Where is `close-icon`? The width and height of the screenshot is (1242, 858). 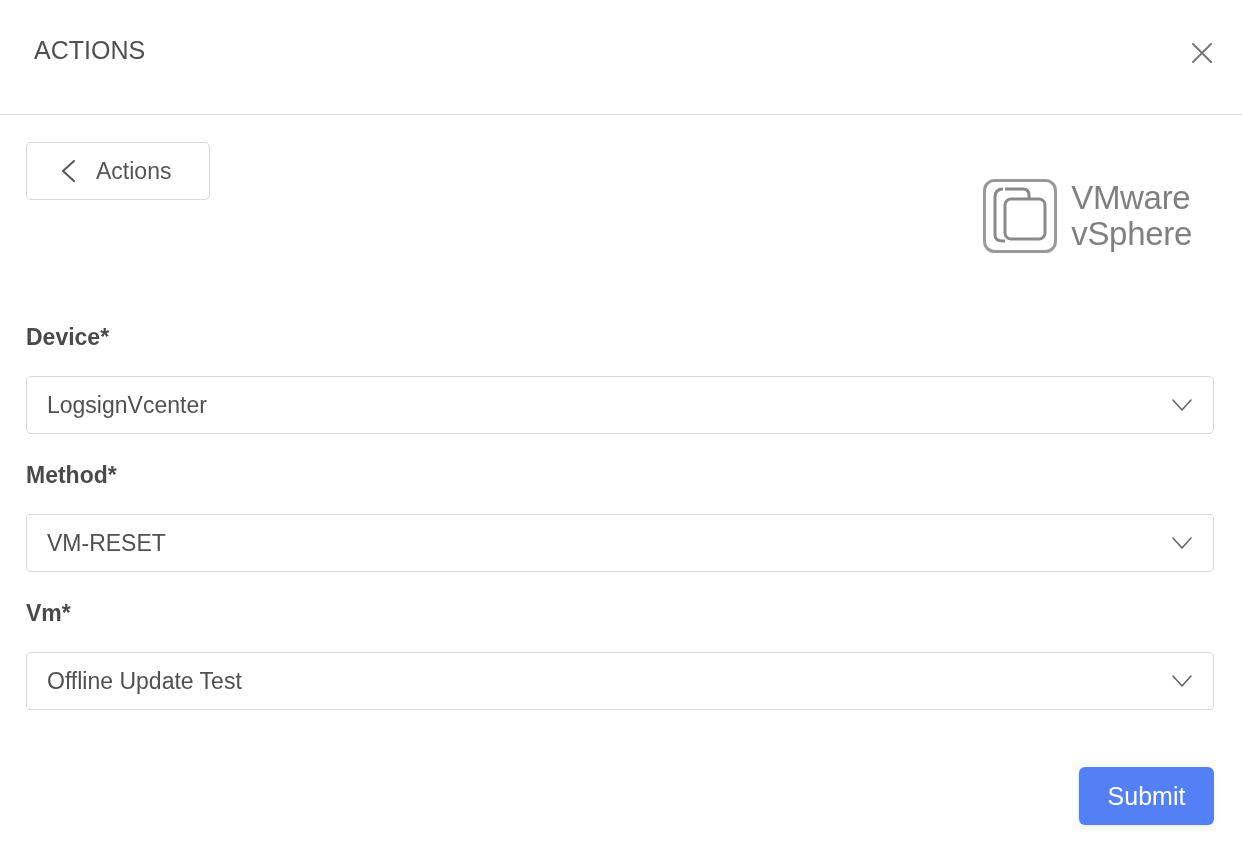
close-icon is located at coordinates (1202, 53).